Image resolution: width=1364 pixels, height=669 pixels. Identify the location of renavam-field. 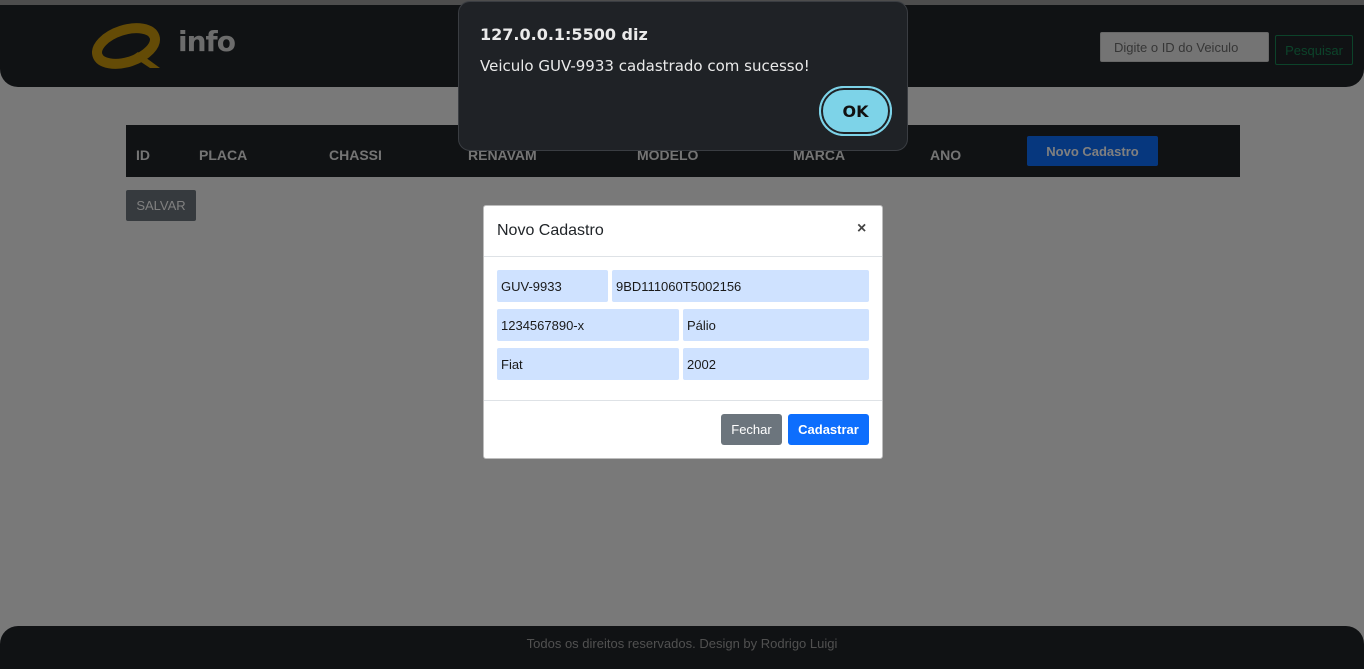
(588, 325).